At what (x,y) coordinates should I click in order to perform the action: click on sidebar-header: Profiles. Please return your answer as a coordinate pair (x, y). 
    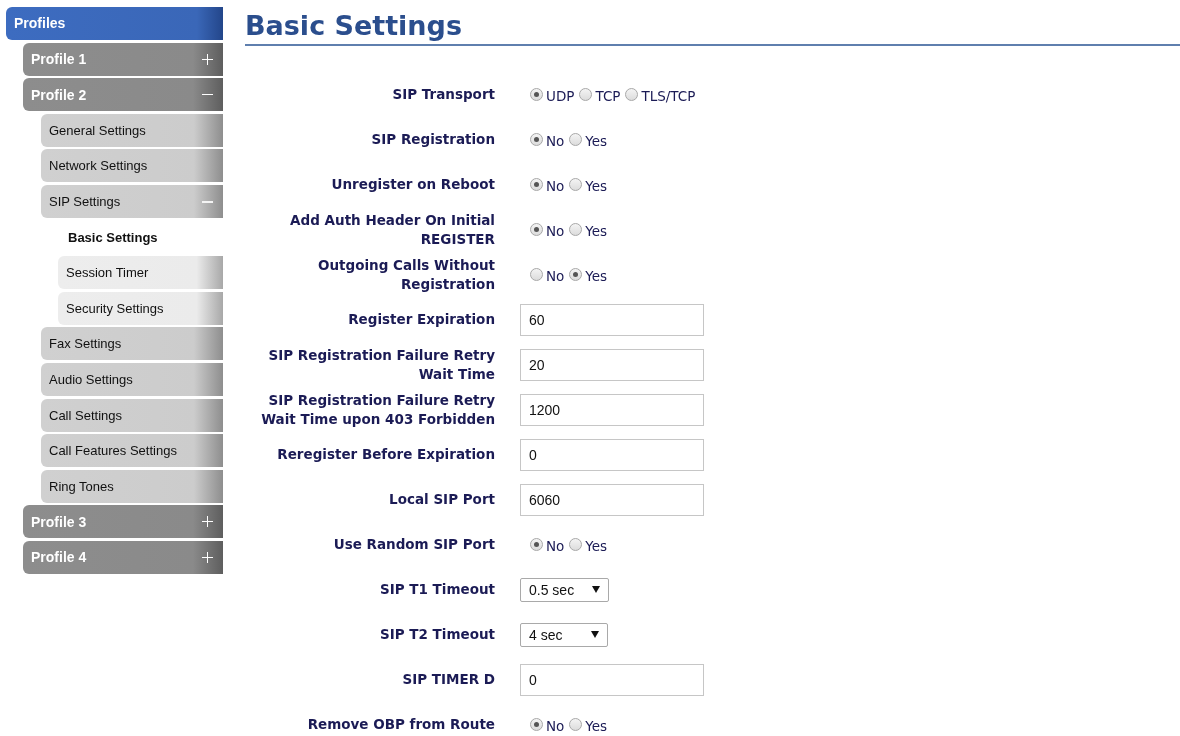
    Looking at the image, I should click on (114, 23).